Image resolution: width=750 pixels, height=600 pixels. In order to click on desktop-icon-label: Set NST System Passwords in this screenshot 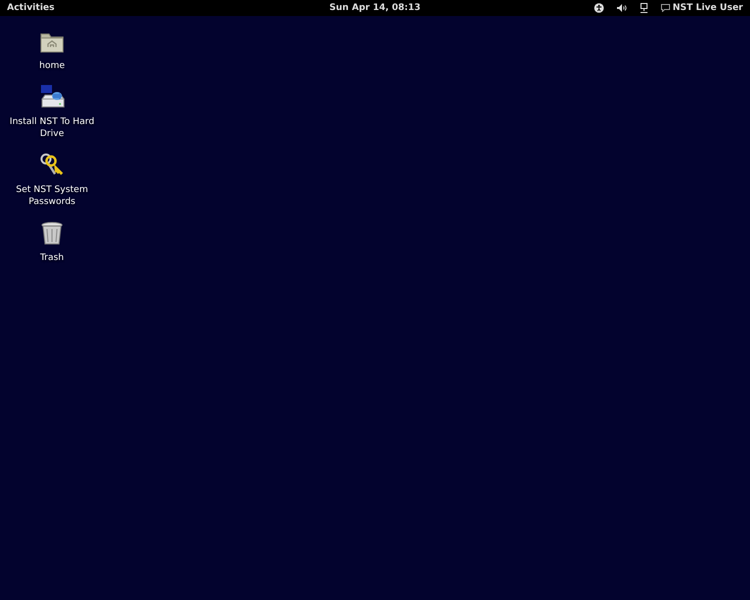, I will do `click(52, 196)`.